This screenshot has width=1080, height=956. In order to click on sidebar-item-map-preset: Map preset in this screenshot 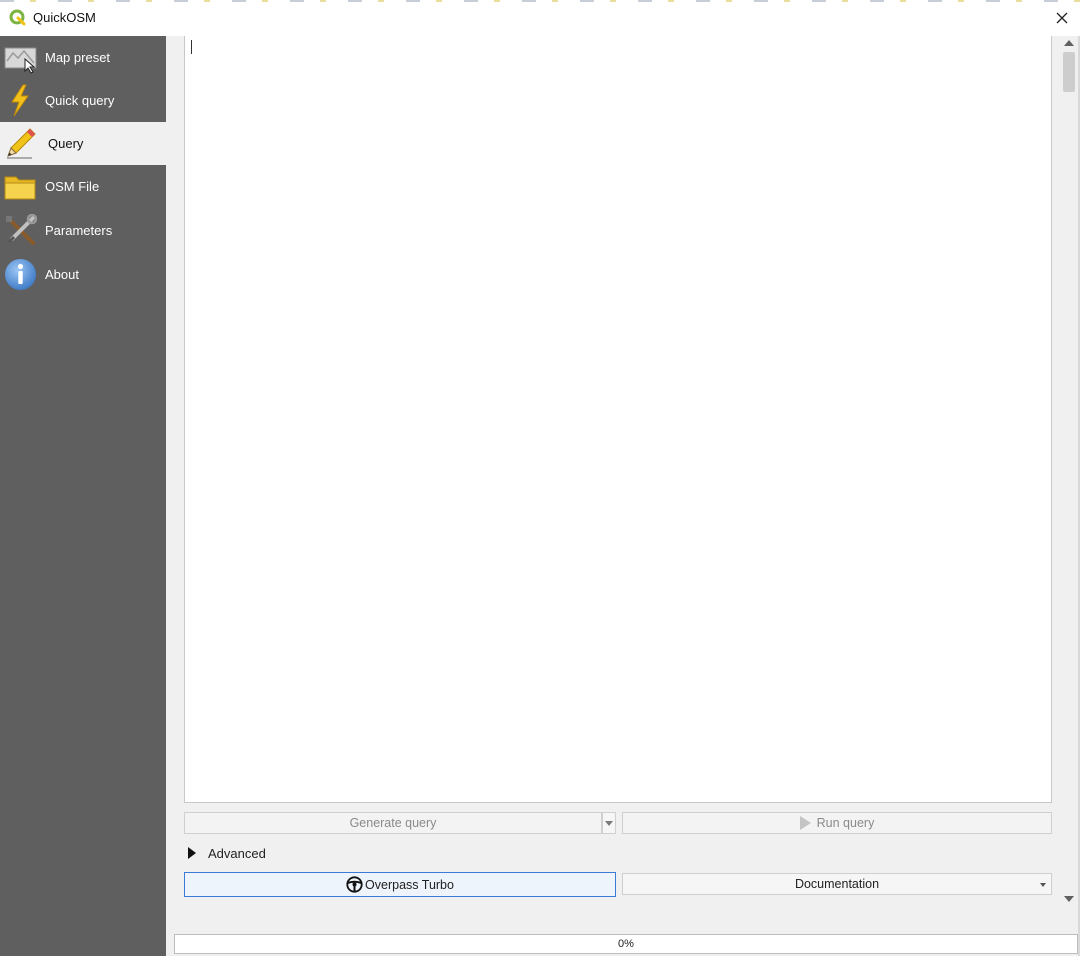, I will do `click(83, 57)`.